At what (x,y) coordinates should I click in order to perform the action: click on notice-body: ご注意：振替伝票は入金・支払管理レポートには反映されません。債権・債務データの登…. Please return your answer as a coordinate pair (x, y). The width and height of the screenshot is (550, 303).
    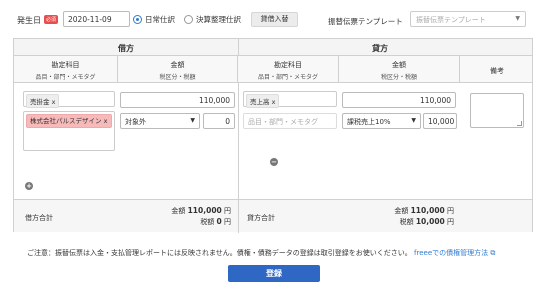
    Looking at the image, I should click on (219, 253).